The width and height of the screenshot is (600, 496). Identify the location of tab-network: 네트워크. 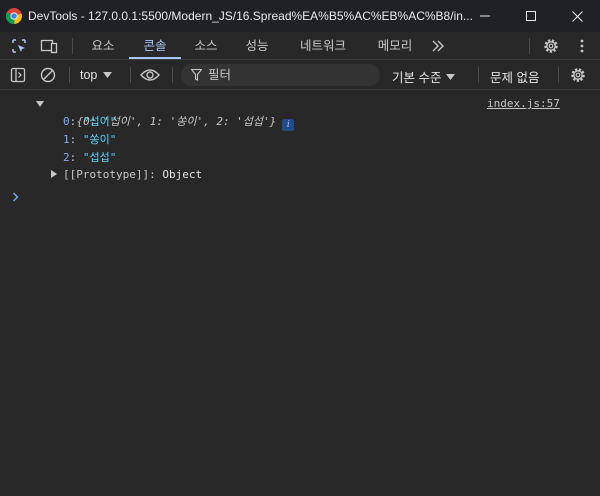
(323, 46).